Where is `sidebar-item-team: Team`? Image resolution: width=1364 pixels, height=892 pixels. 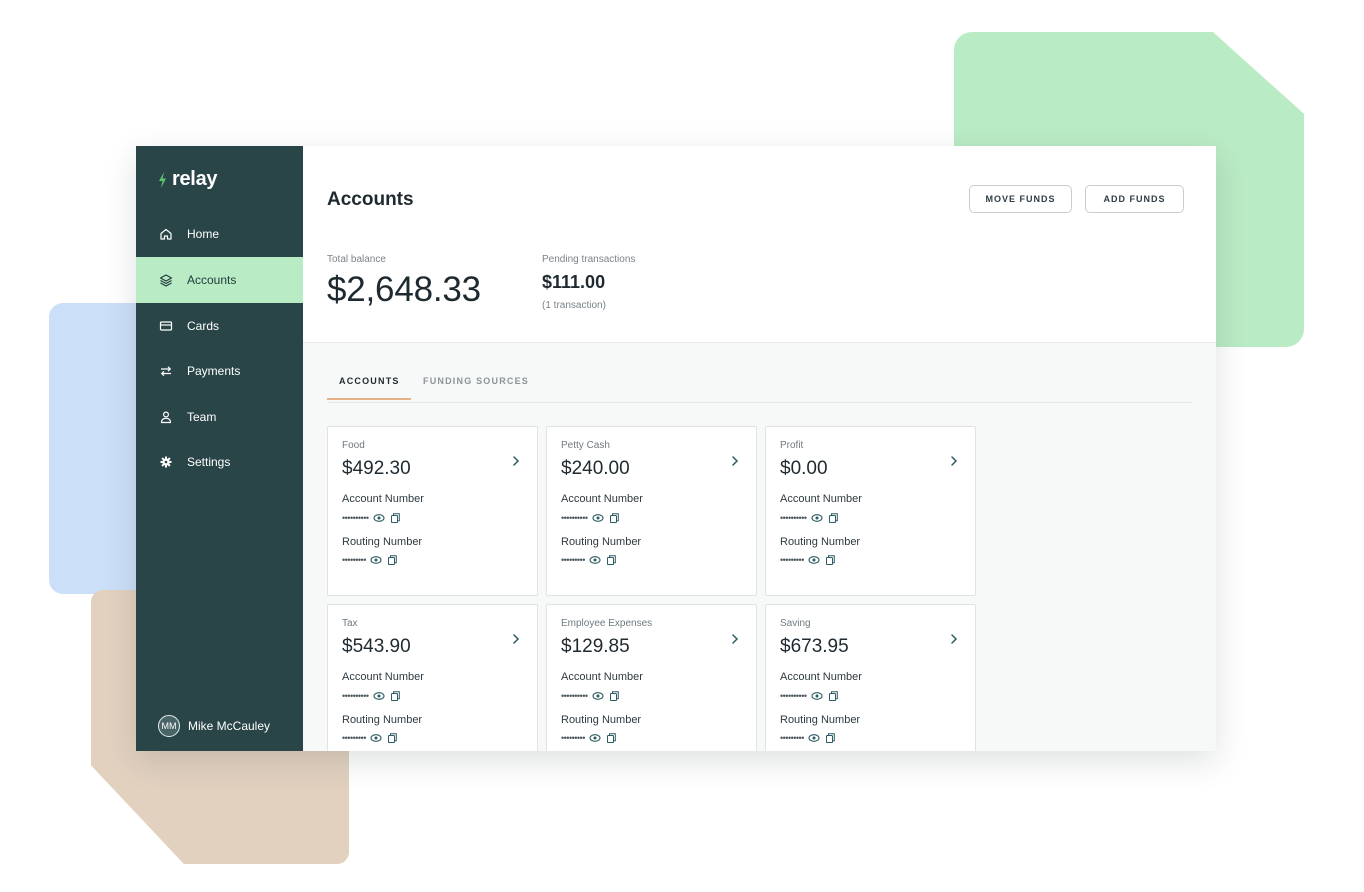 sidebar-item-team: Team is located at coordinates (219, 417).